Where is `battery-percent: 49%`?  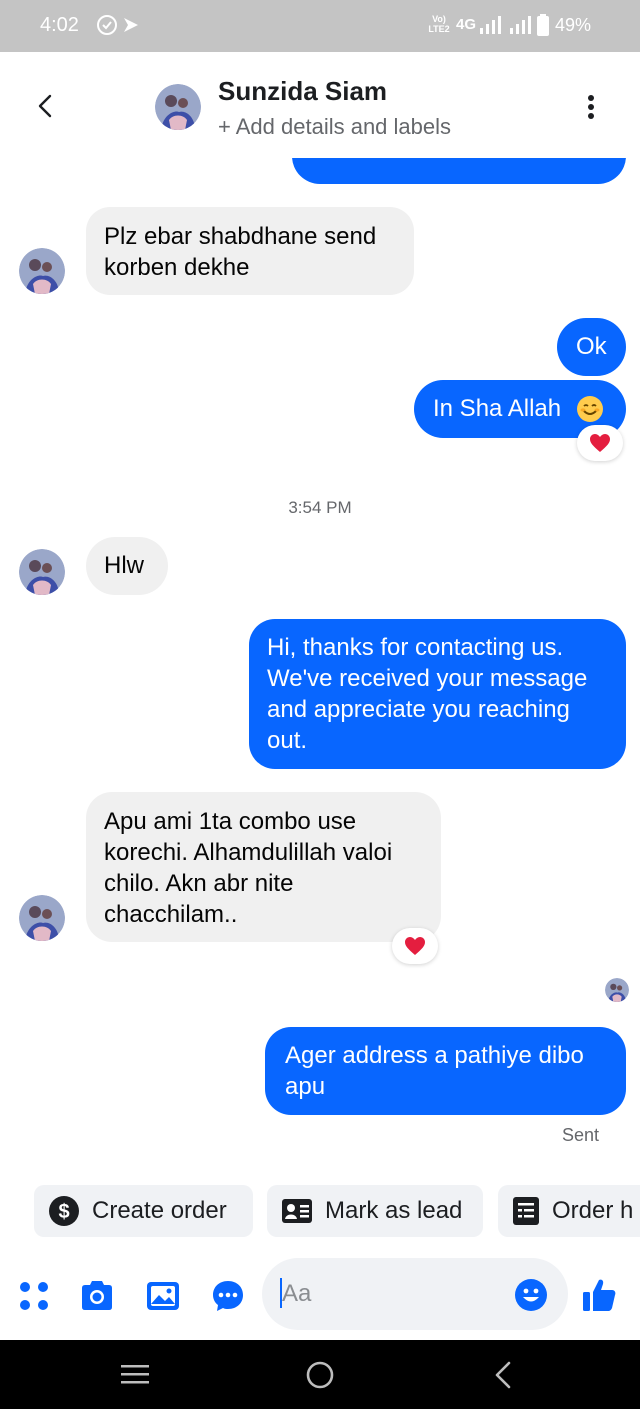
battery-percent: 49% is located at coordinates (573, 25).